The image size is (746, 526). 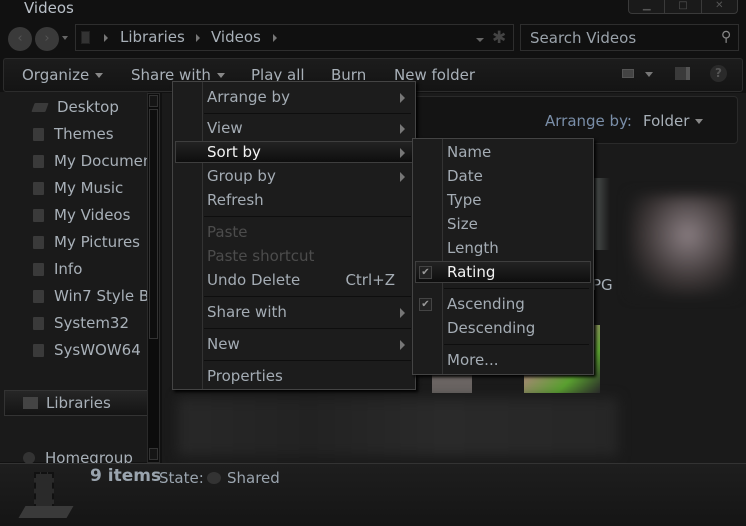 I want to click on scroll-thumb, so click(x=153, y=224).